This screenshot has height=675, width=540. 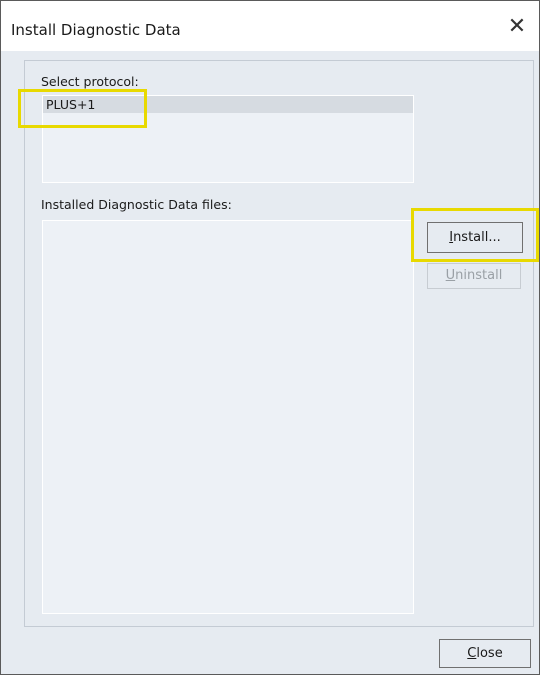 What do you see at coordinates (489, 653) in the screenshot?
I see `close-button-label: lose` at bounding box center [489, 653].